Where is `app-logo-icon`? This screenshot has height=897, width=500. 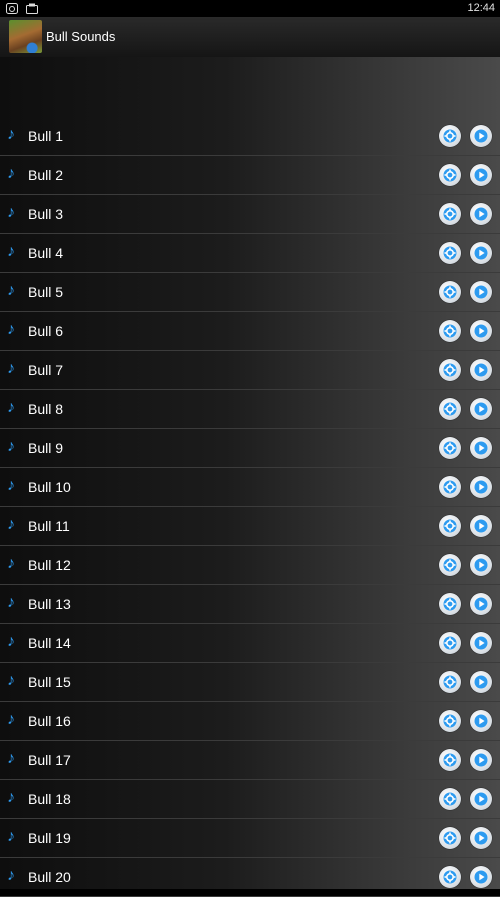 app-logo-icon is located at coordinates (25, 36).